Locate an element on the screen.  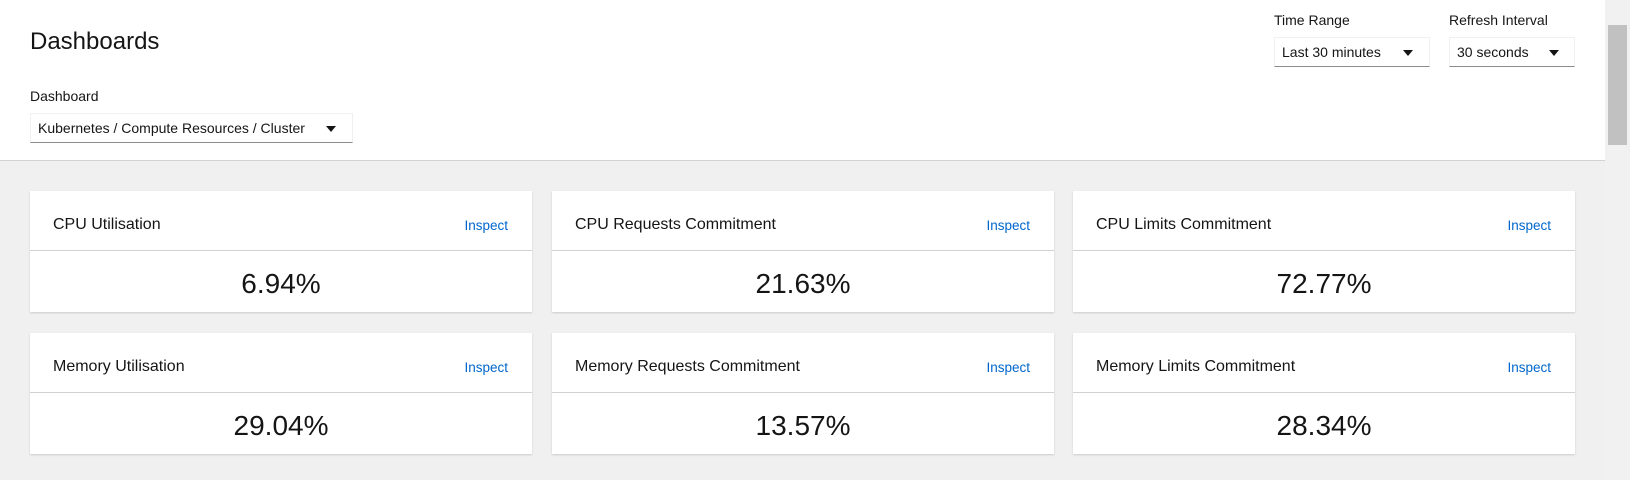
card-value: 13.57% is located at coordinates (803, 425).